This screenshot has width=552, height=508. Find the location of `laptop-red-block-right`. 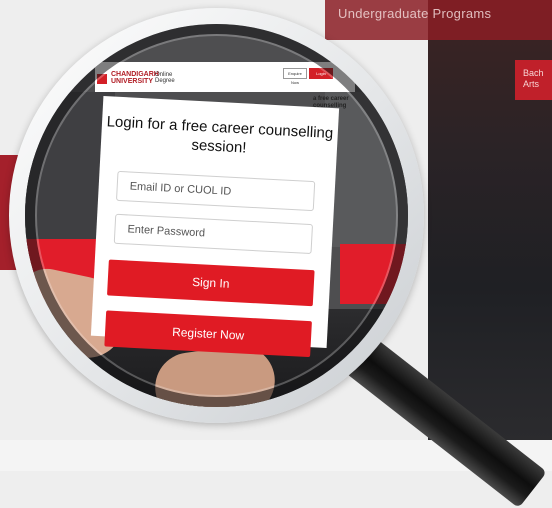

laptop-red-block-right is located at coordinates (374, 274).